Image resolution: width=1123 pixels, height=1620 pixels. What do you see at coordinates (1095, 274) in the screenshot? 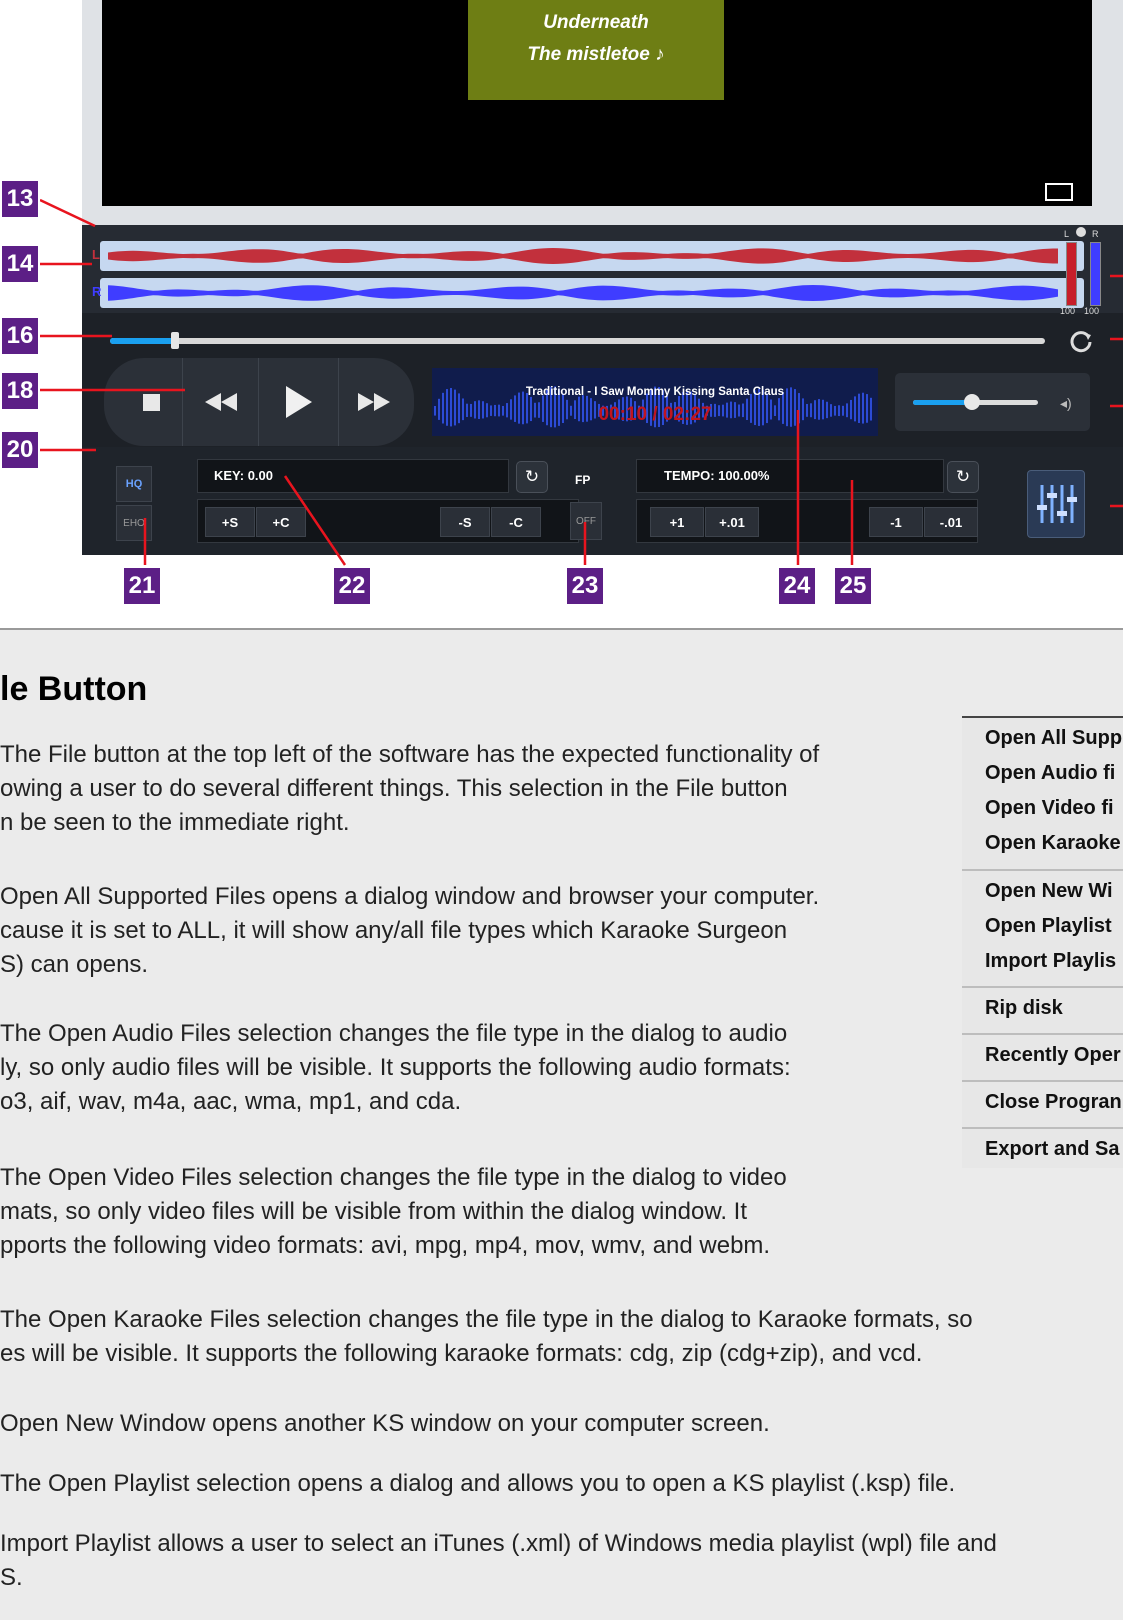
I see `right-level-meter` at bounding box center [1095, 274].